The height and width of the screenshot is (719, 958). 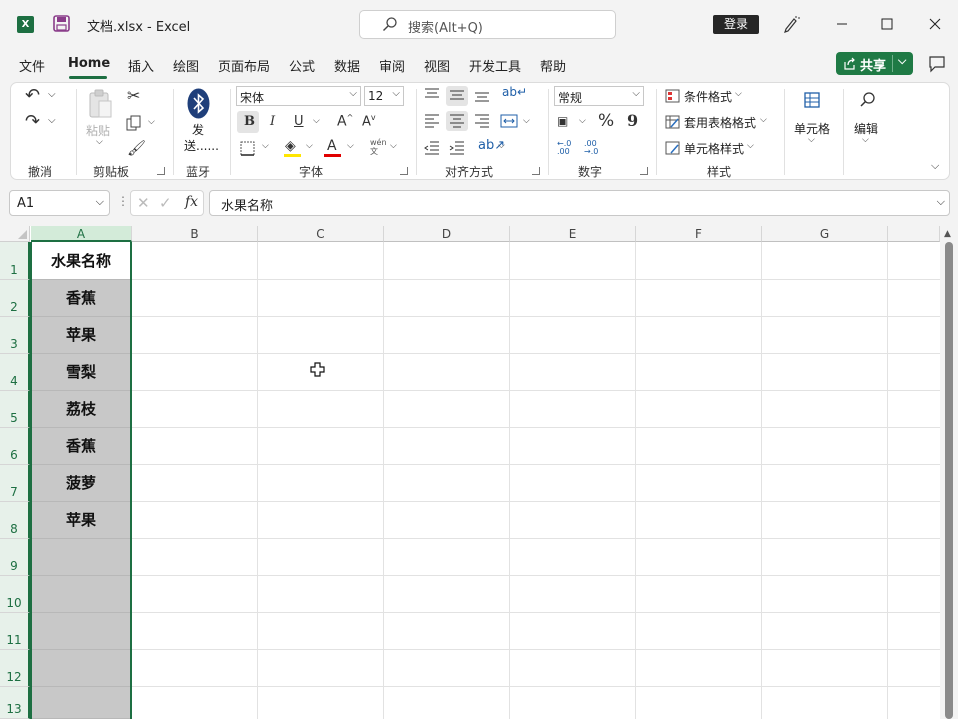 I want to click on select-all-corner, so click(x=15, y=234).